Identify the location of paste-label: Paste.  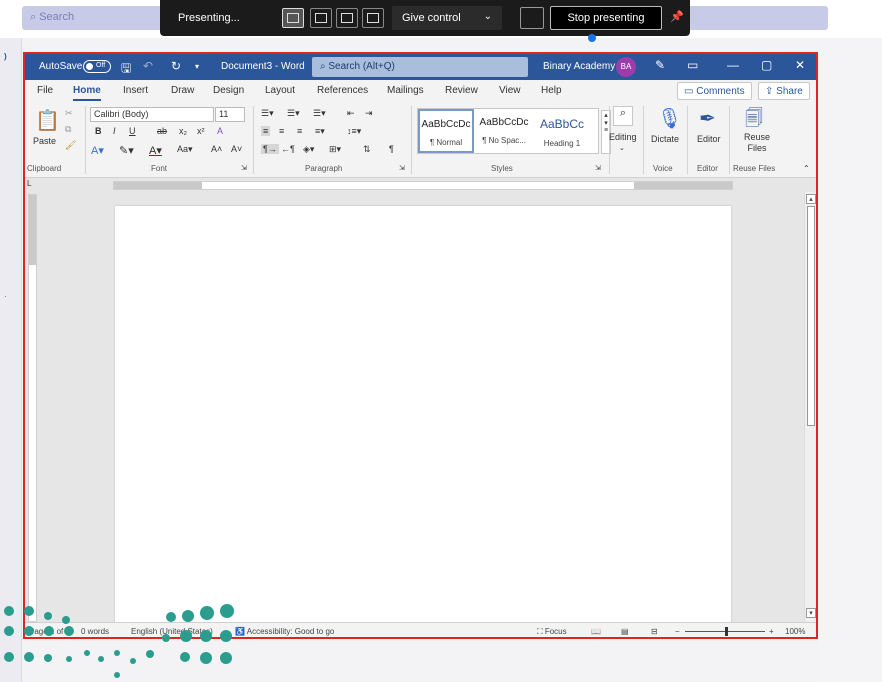
(44, 141).